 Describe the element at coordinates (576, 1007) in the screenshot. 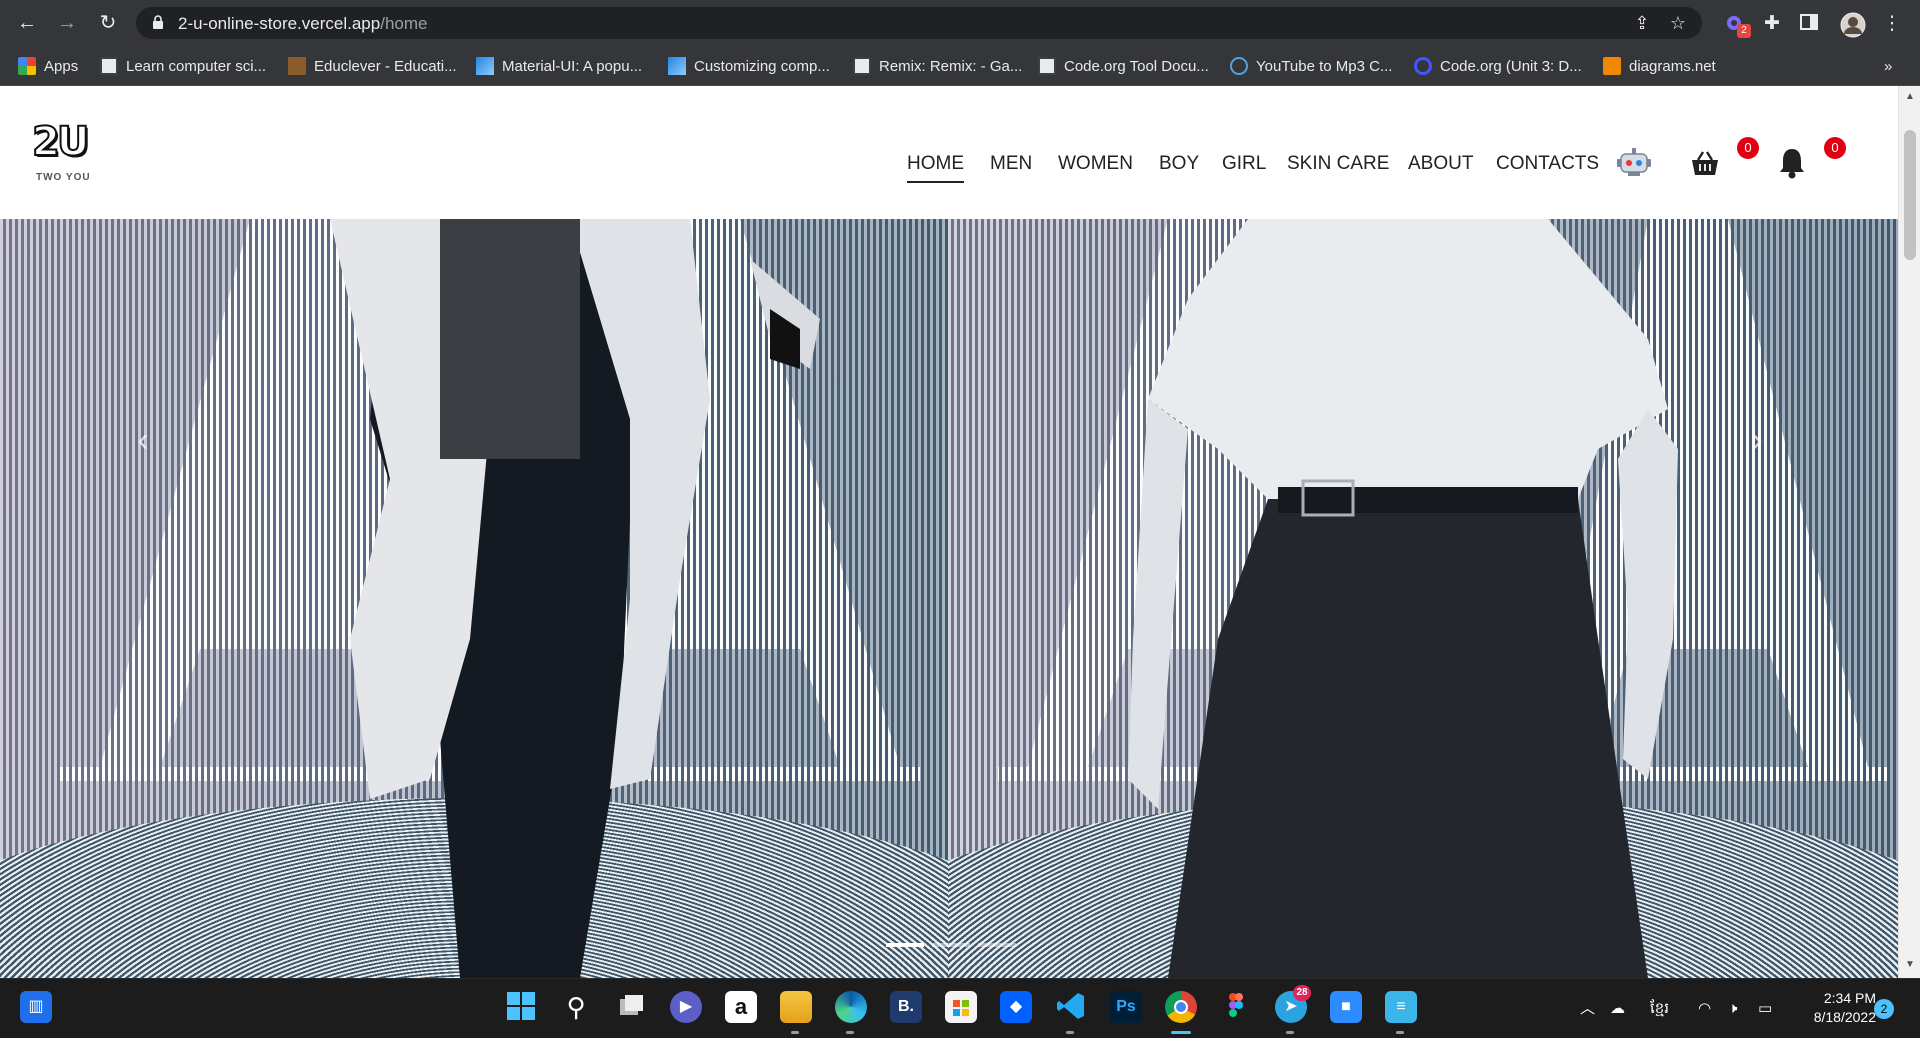

I see `search-icon: ⚲` at that location.